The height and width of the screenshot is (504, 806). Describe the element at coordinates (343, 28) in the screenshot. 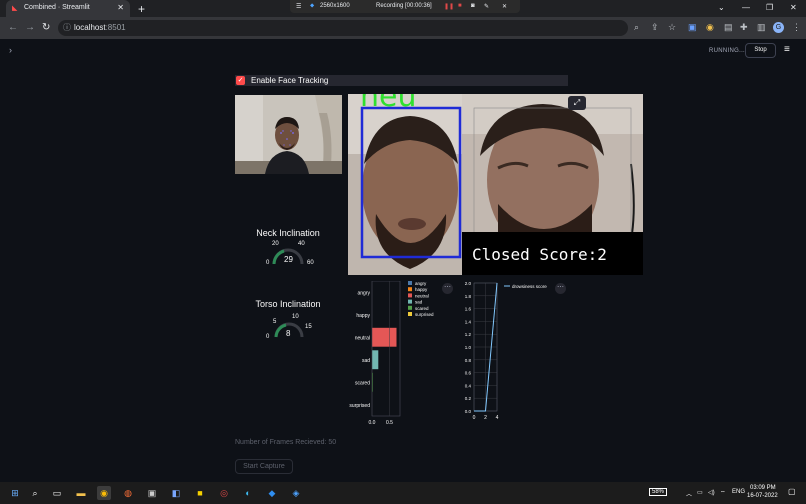

I see `url-input: ⓘ localhost:8501` at that location.